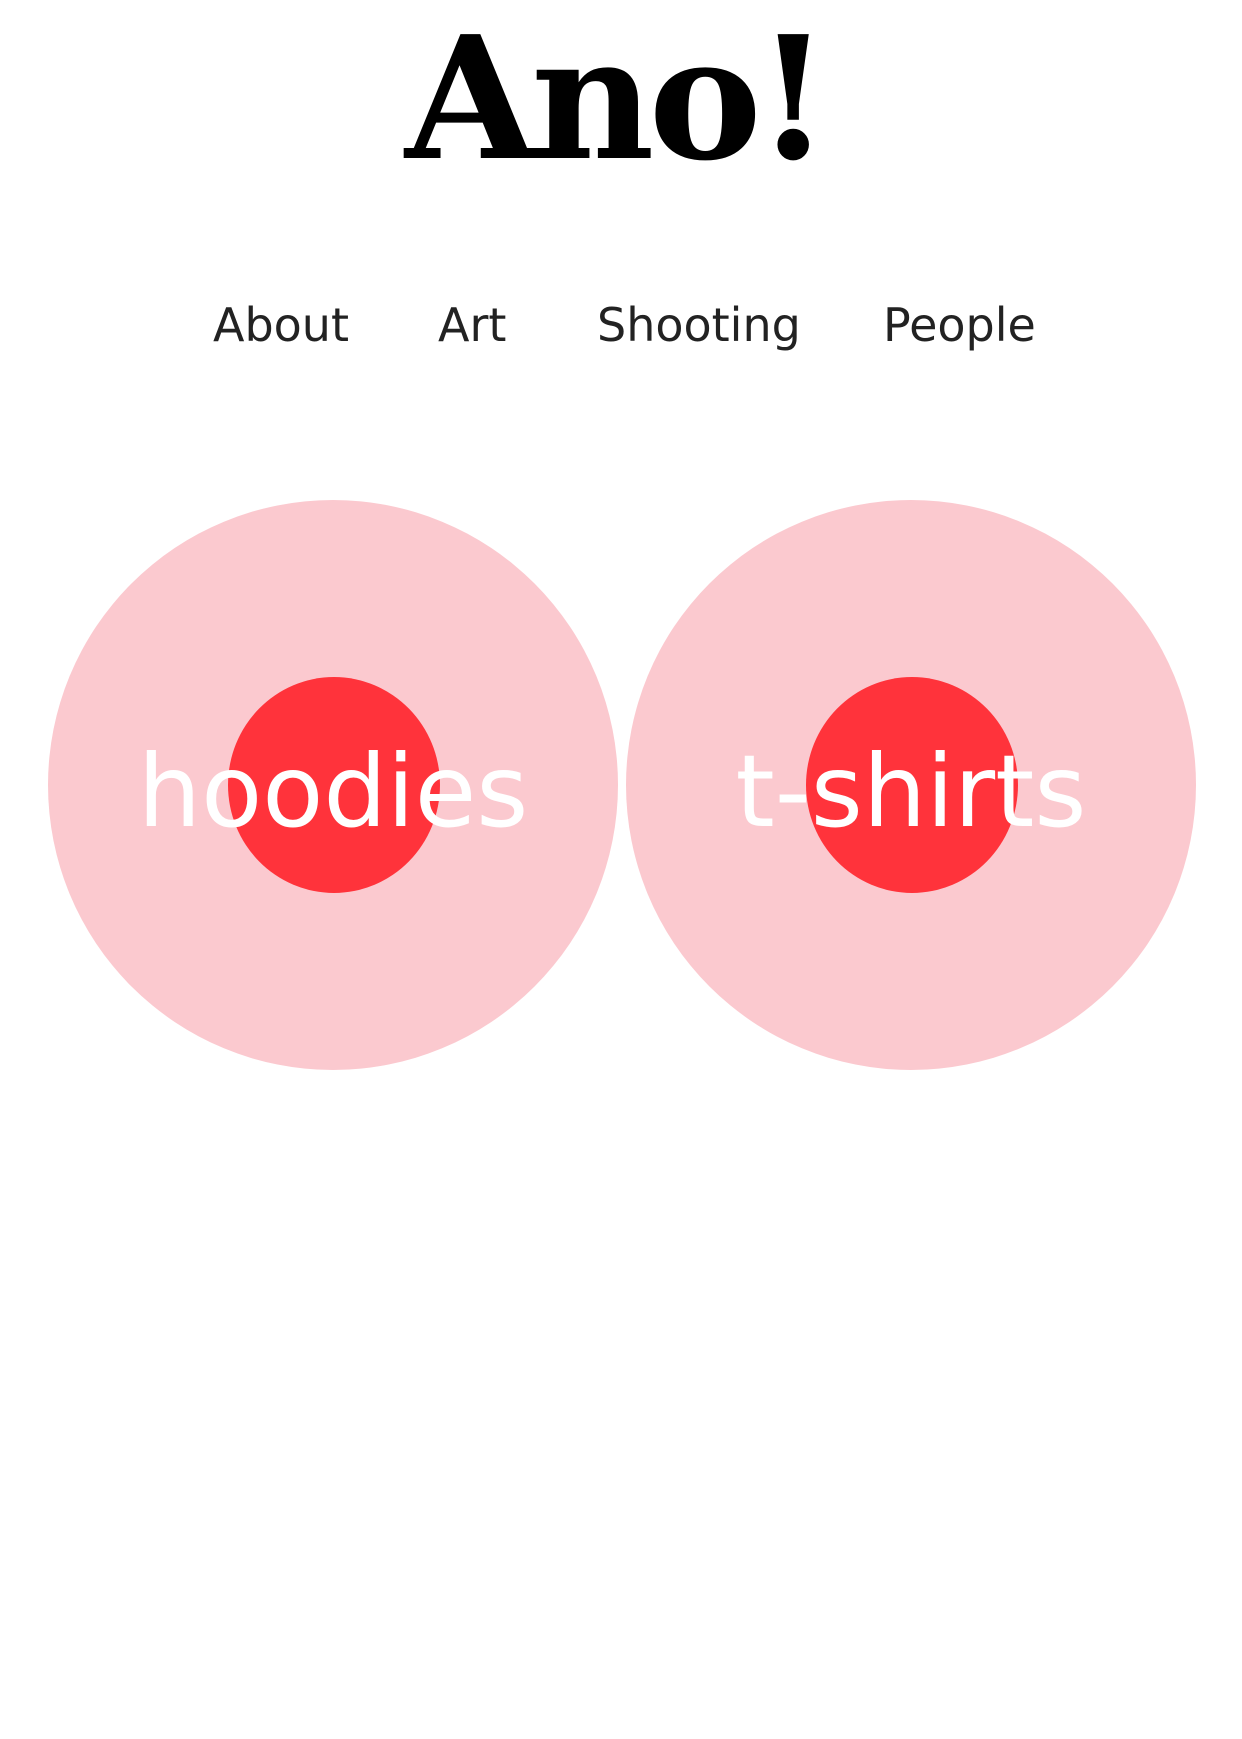 The image size is (1242, 1739). I want to click on nav-item-people: People, so click(959, 325).